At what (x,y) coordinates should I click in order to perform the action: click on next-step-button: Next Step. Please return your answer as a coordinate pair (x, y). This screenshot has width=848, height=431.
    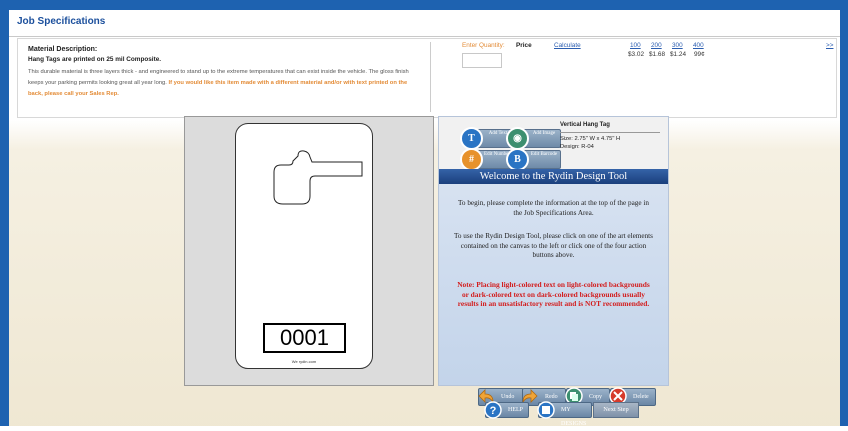
    Looking at the image, I should click on (616, 410).